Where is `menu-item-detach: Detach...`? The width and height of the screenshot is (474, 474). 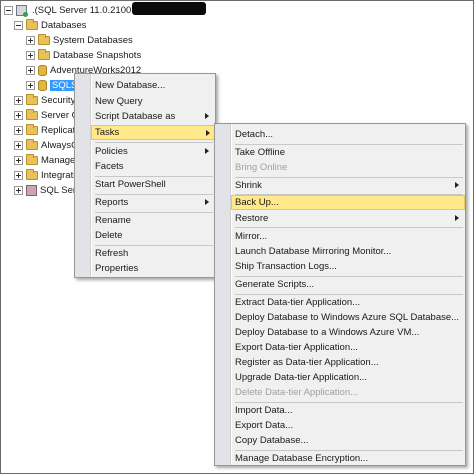
menu-item-detach: Detach... is located at coordinates (348, 134).